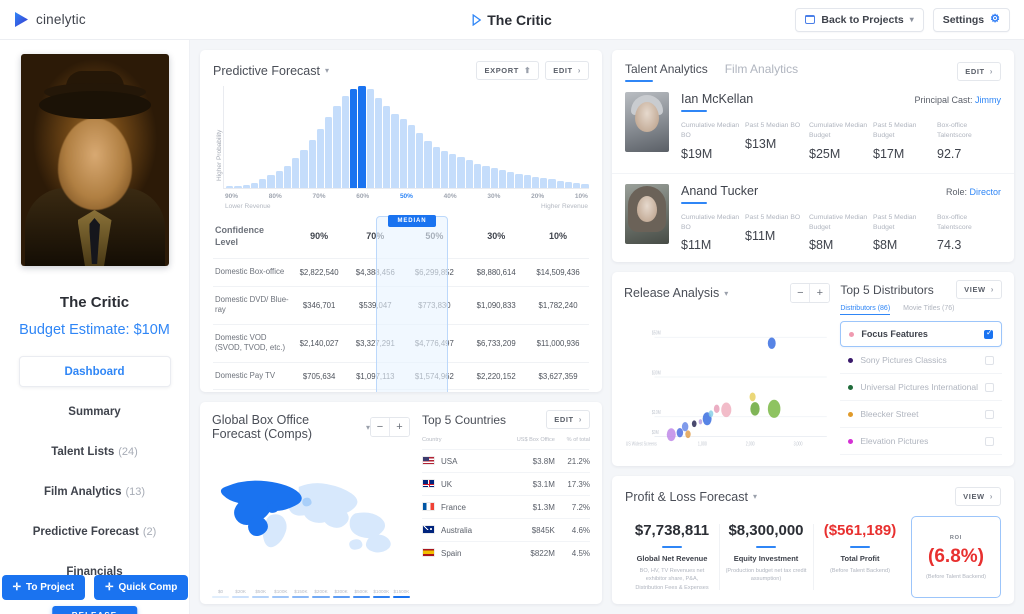 The width and height of the screenshot is (1024, 614). What do you see at coordinates (319, 390) in the screenshot?
I see `cell-value: $225,803` at bounding box center [319, 390].